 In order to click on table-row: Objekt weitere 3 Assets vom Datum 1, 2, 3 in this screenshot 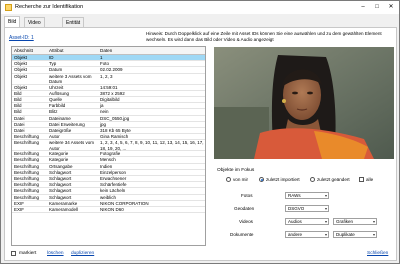, I will do `click(108, 79)`.